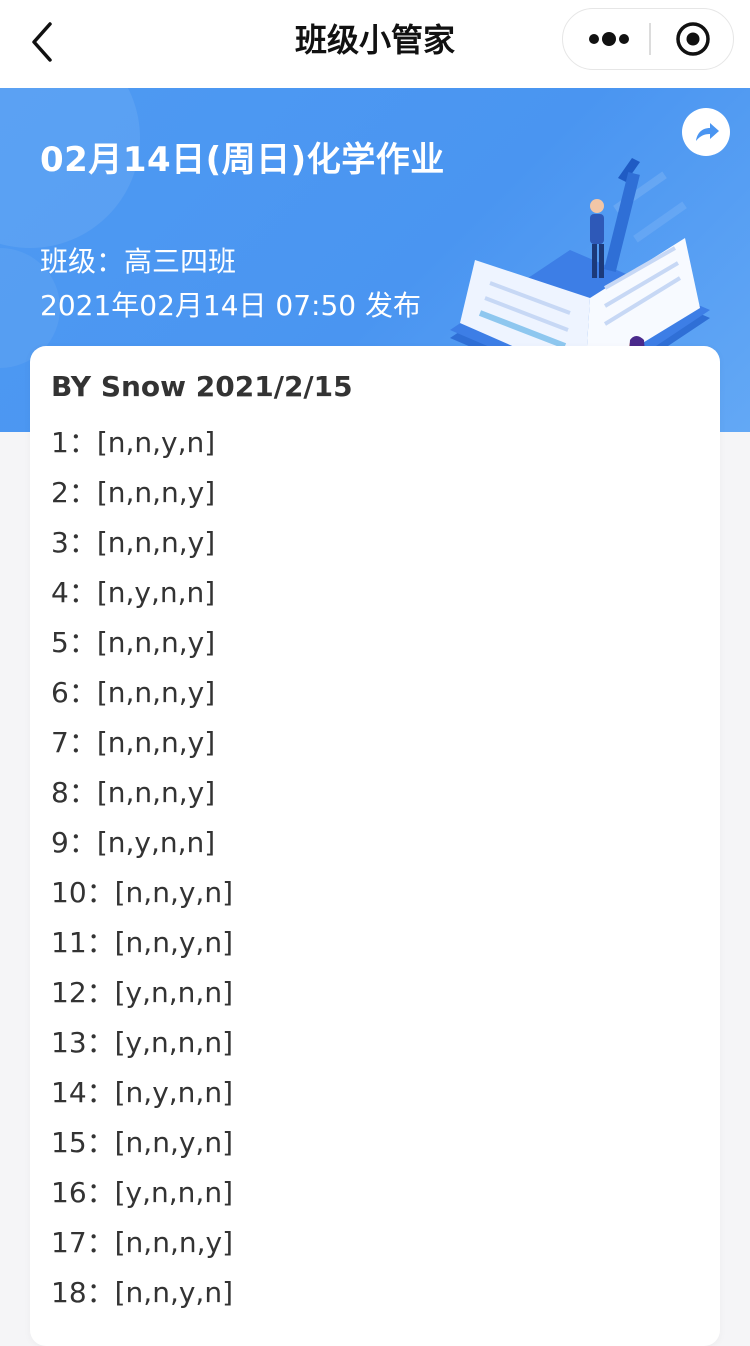 The width and height of the screenshot is (750, 1346). Describe the element at coordinates (142, 1192) in the screenshot. I see `answer-item: 16：[y,n,n,n]` at that location.